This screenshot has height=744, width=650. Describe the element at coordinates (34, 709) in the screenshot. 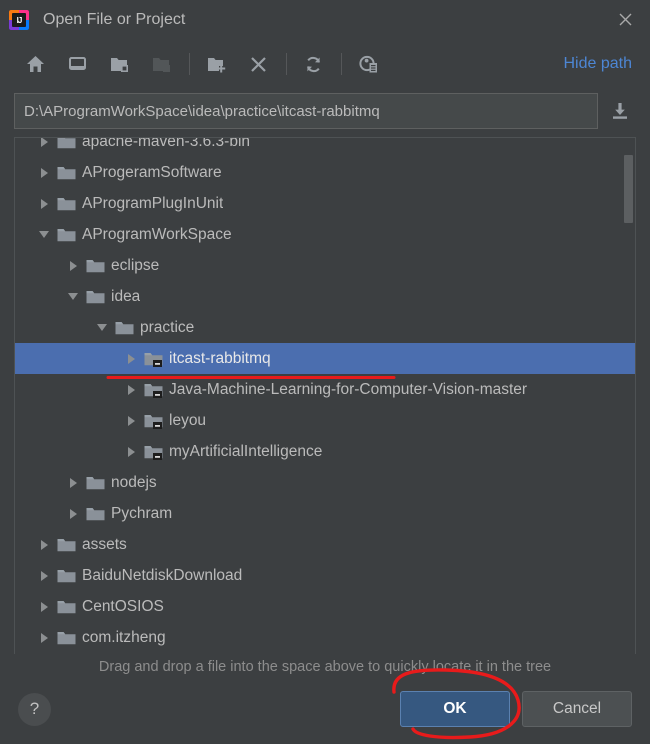

I see `help-button: ?` at that location.